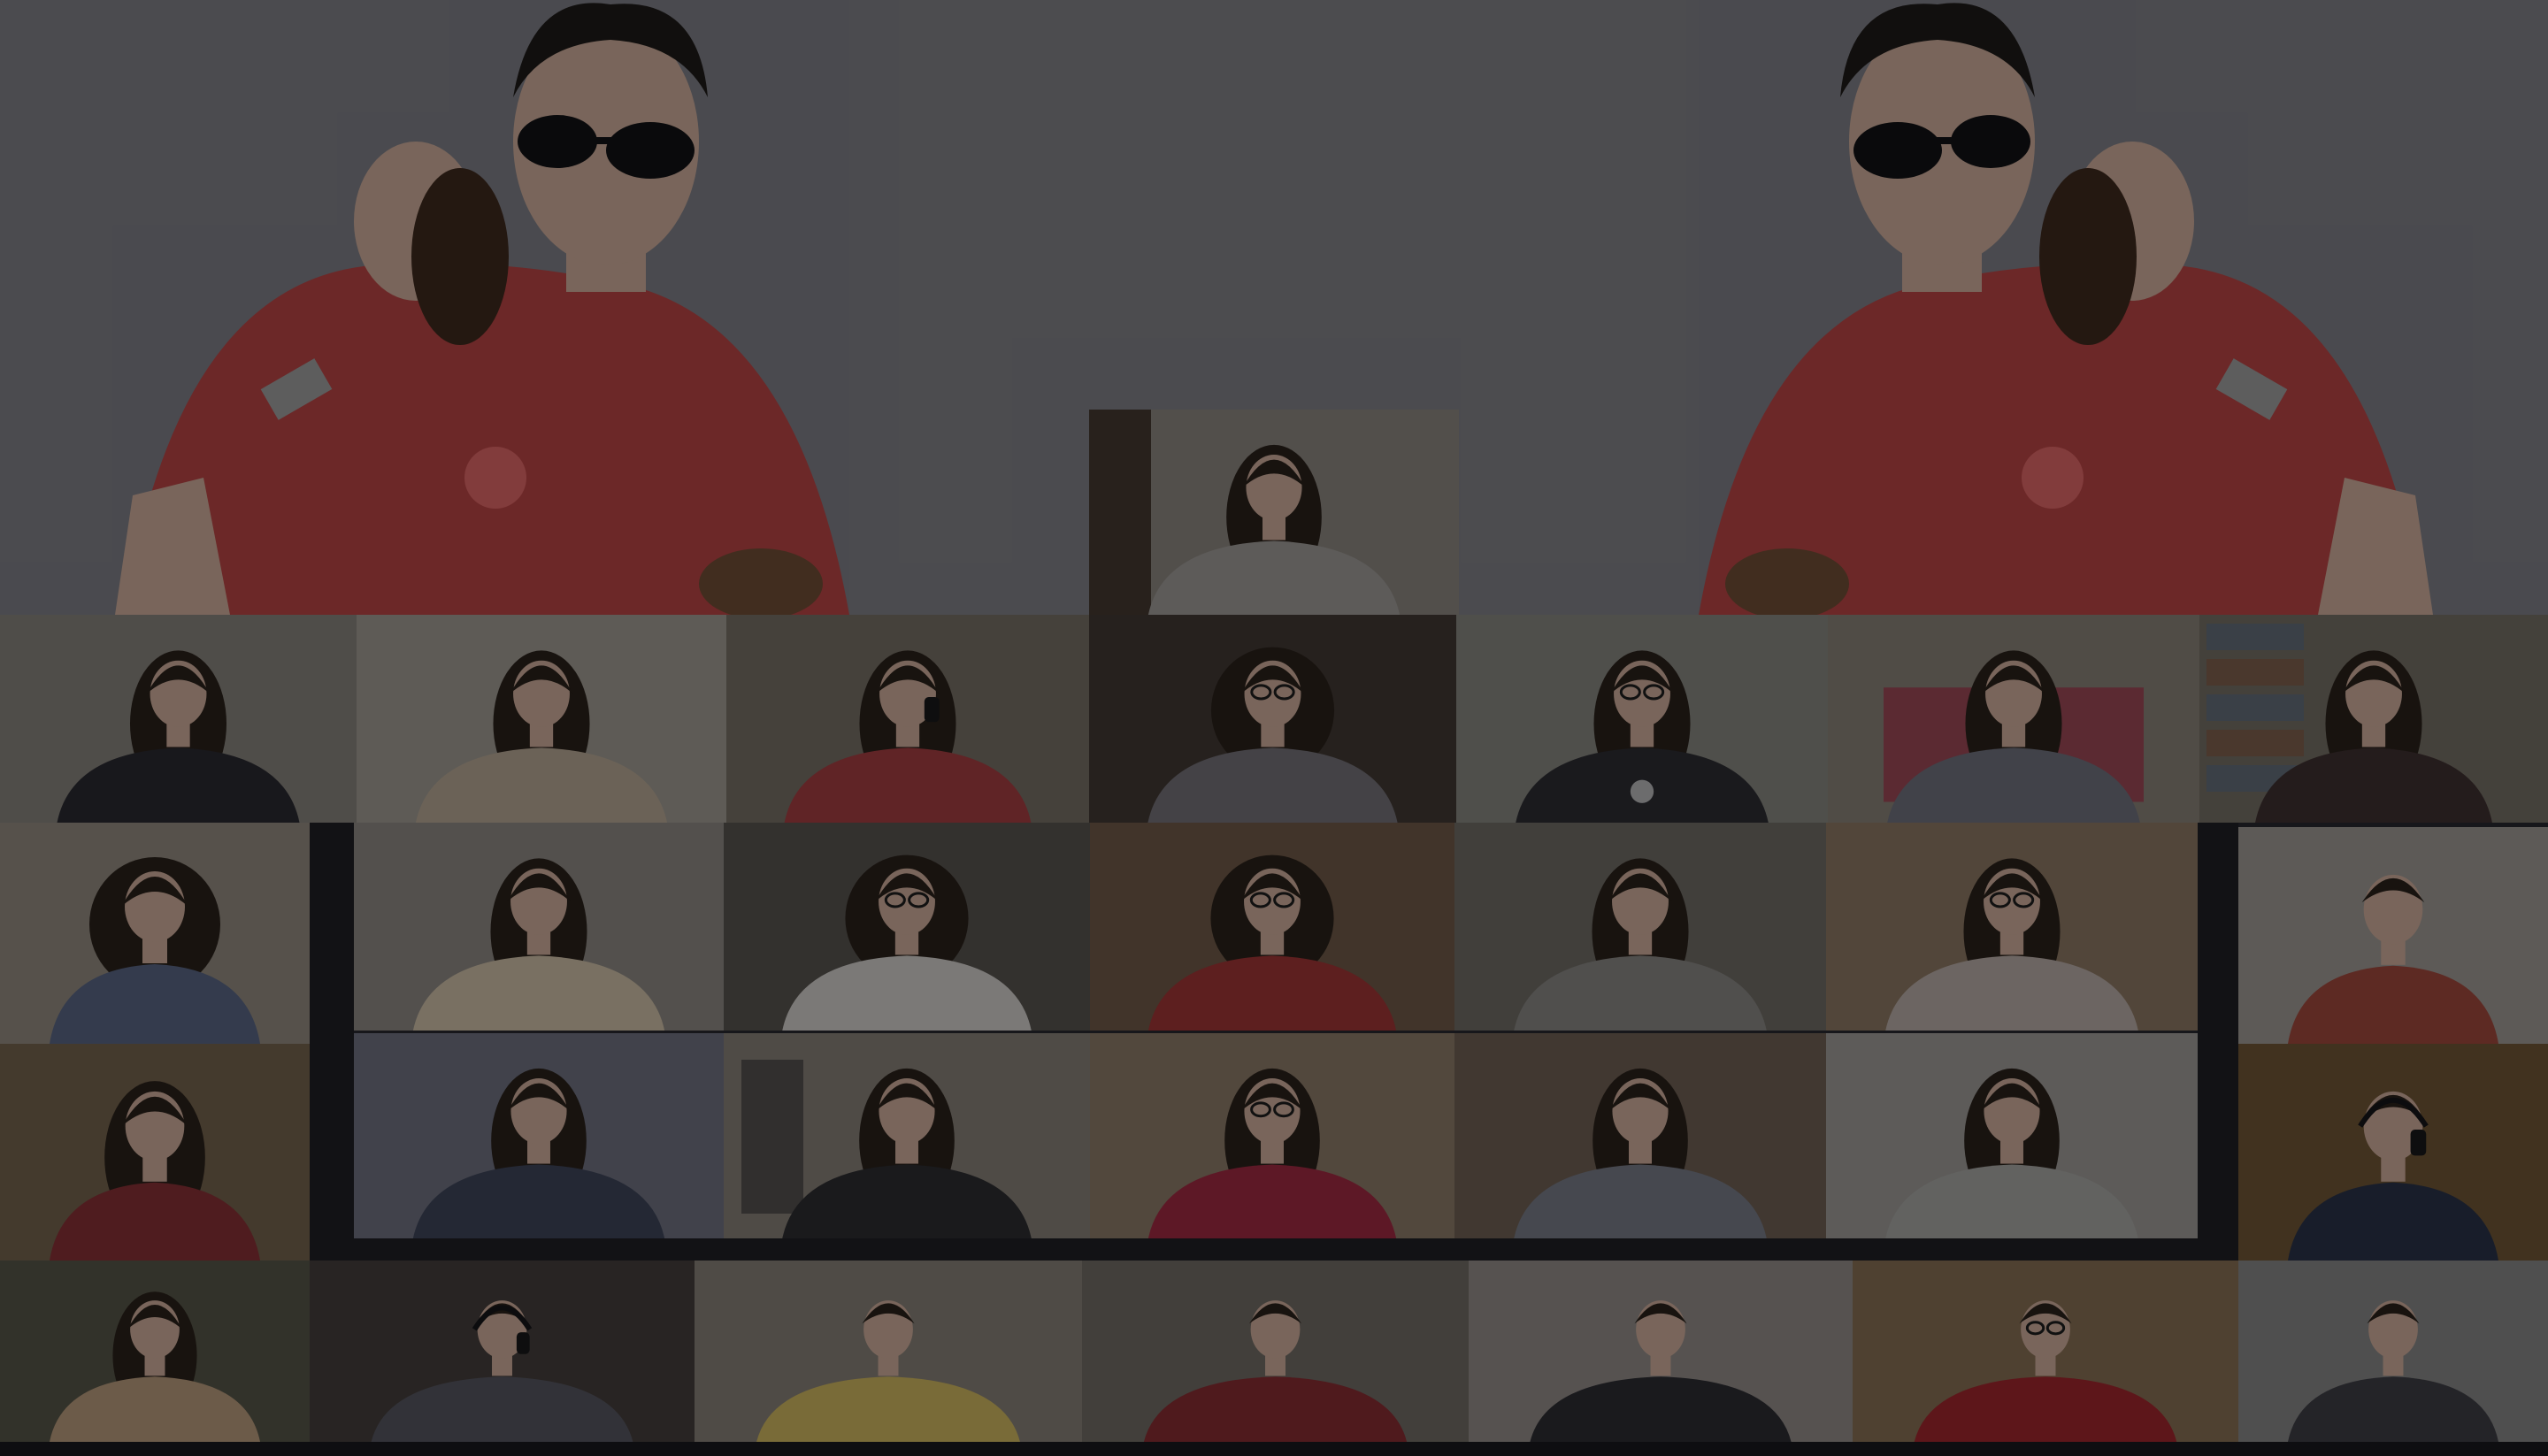 Image resolution: width=2548 pixels, height=1456 pixels. What do you see at coordinates (772, 1137) in the screenshot?
I see `wall-poster` at bounding box center [772, 1137].